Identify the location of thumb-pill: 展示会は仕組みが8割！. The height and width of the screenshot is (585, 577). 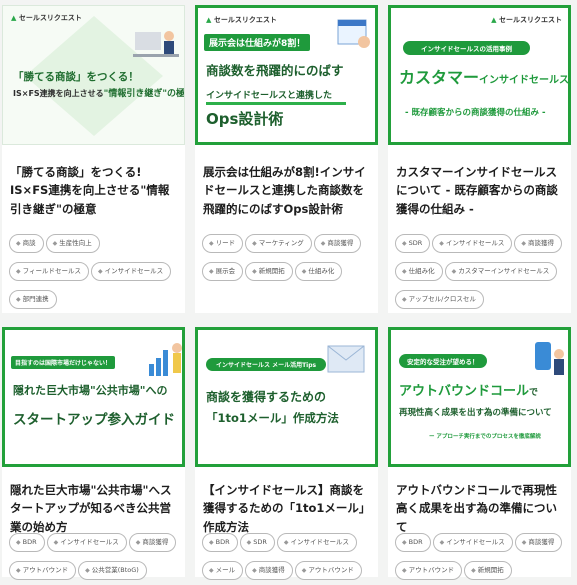
(257, 42).